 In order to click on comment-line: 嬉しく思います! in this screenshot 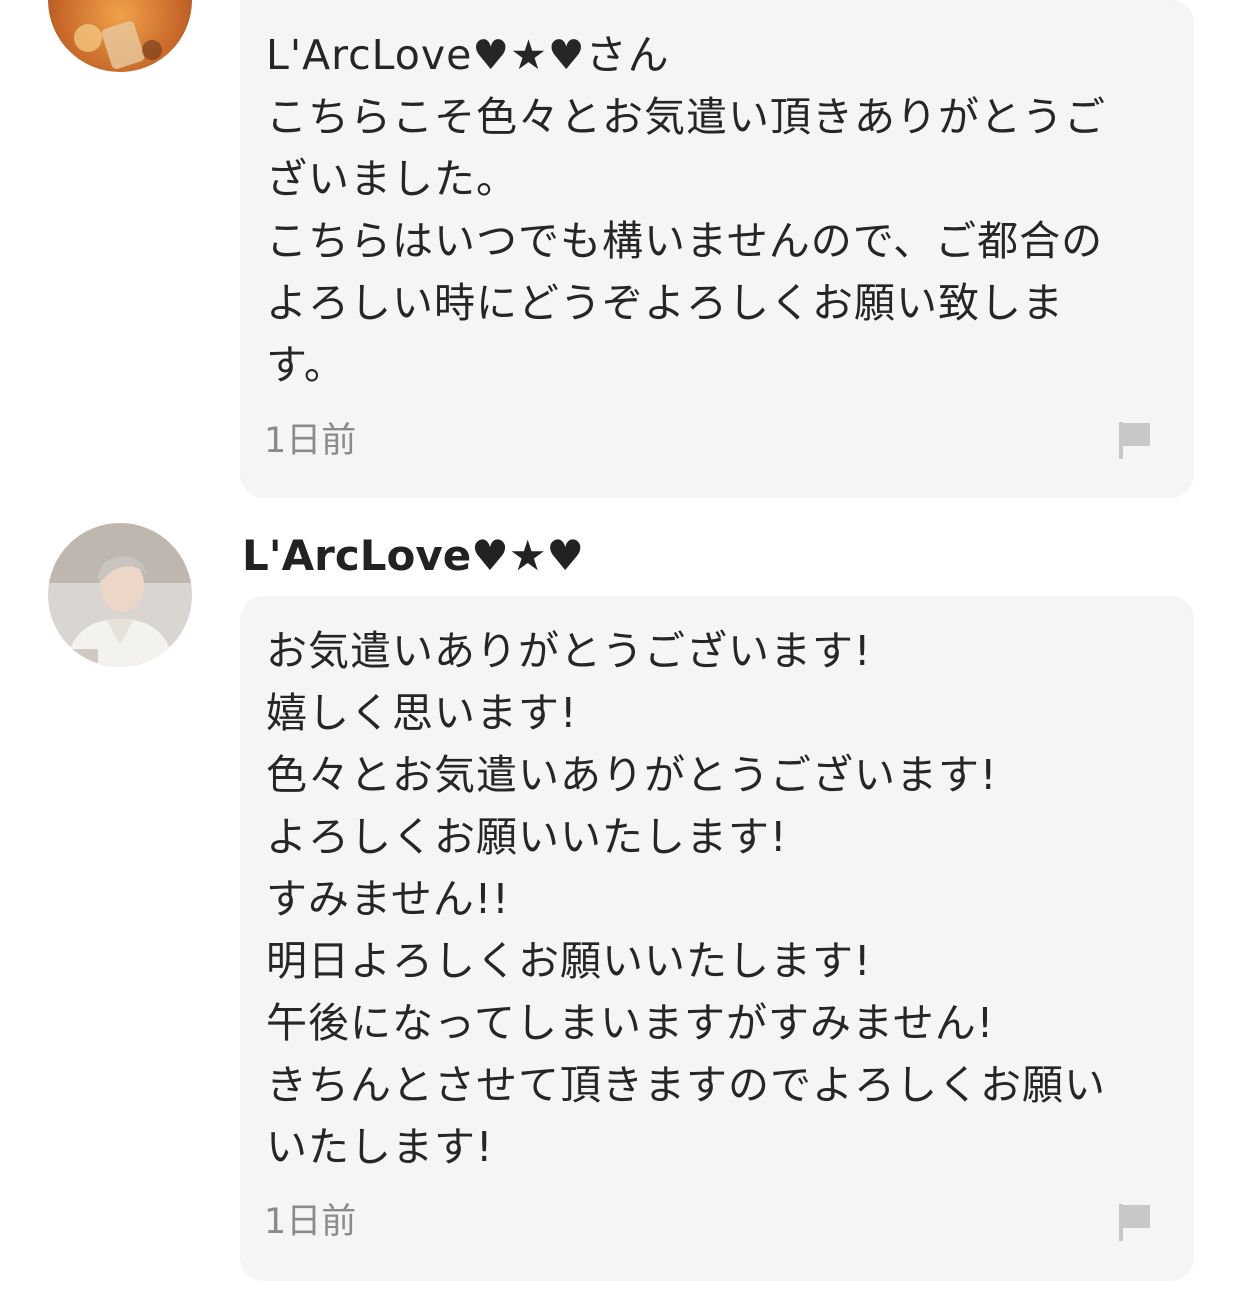, I will do `click(422, 713)`.